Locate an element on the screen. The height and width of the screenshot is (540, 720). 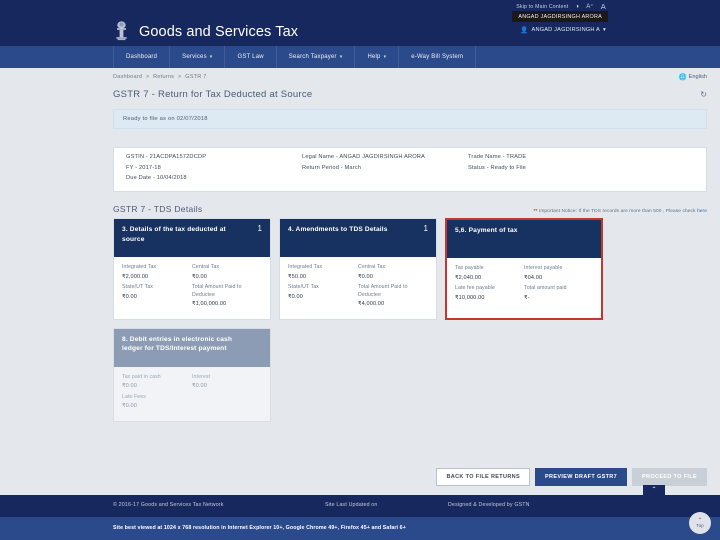
nav-item-gst-law: GST Law is located at coordinates (251, 57).